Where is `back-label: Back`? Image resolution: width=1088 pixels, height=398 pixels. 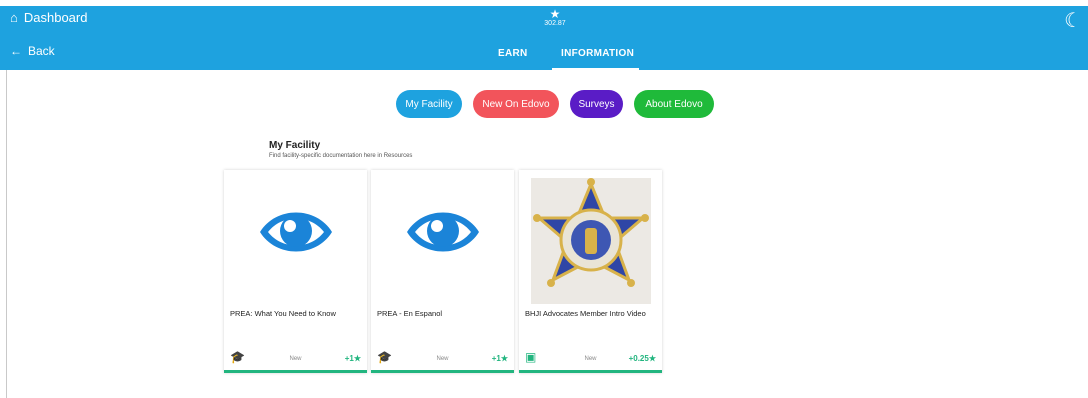 back-label: Back is located at coordinates (41, 51).